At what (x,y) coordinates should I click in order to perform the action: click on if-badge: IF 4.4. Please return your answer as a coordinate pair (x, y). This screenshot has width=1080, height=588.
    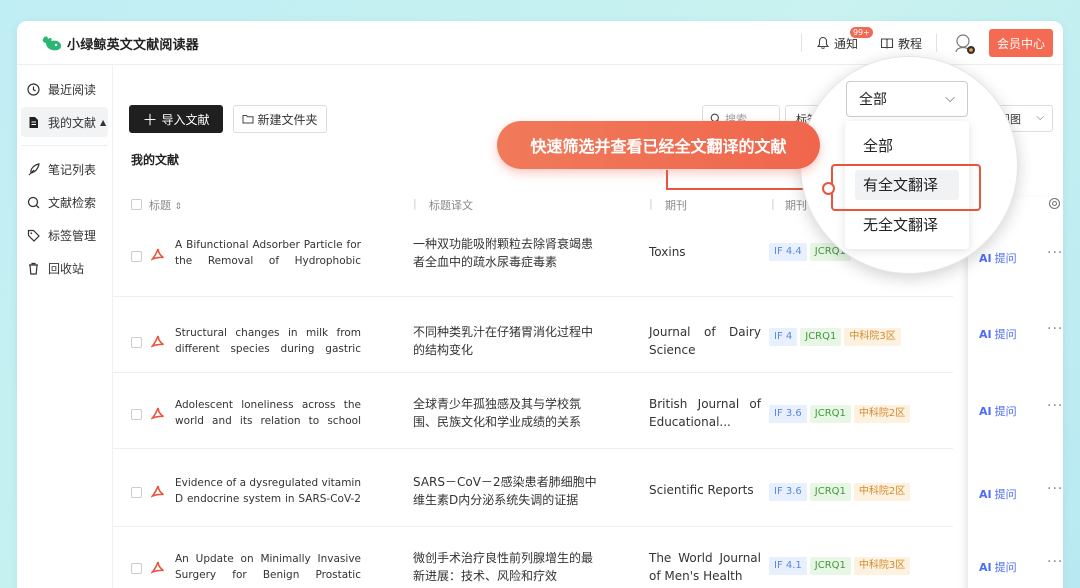
    Looking at the image, I should click on (788, 252).